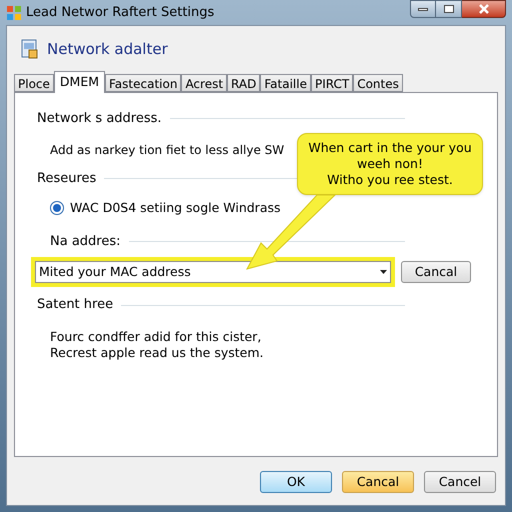 The image size is (512, 512). What do you see at coordinates (120, 13) in the screenshot?
I see `window-title: Lead Networ Raftert Settings` at bounding box center [120, 13].